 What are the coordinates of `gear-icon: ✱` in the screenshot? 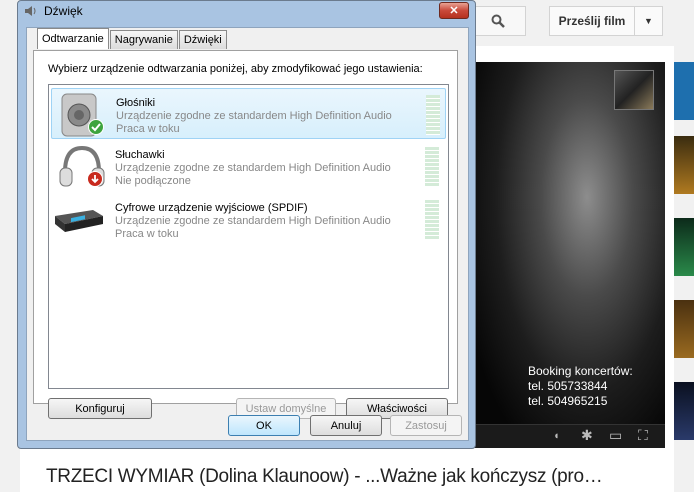 It's located at (587, 435).